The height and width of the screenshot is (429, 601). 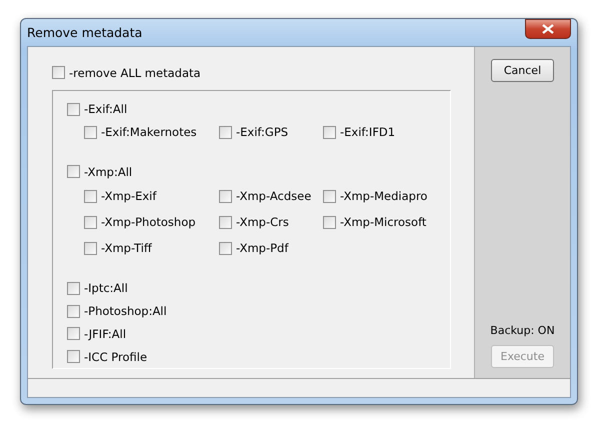 I want to click on checkbox: -Xmp-Pdf, so click(x=271, y=248).